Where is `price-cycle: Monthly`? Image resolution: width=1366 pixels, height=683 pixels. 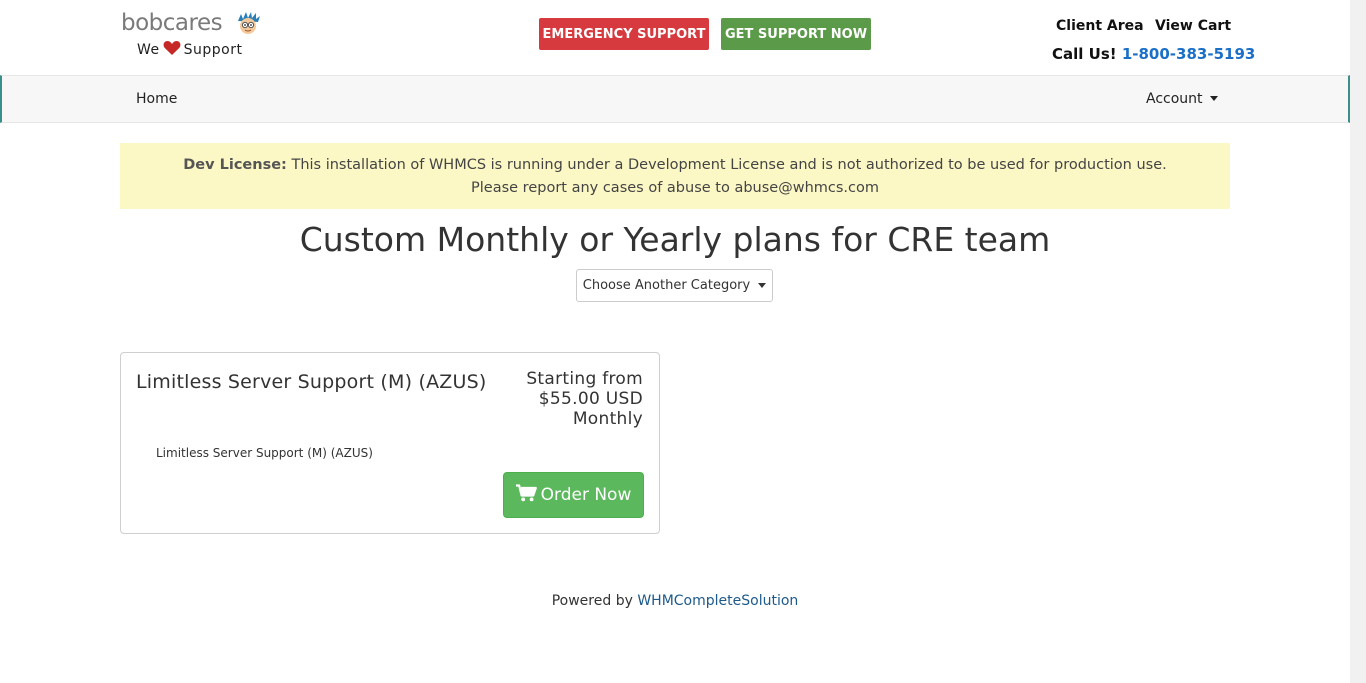 price-cycle: Monthly is located at coordinates (607, 419).